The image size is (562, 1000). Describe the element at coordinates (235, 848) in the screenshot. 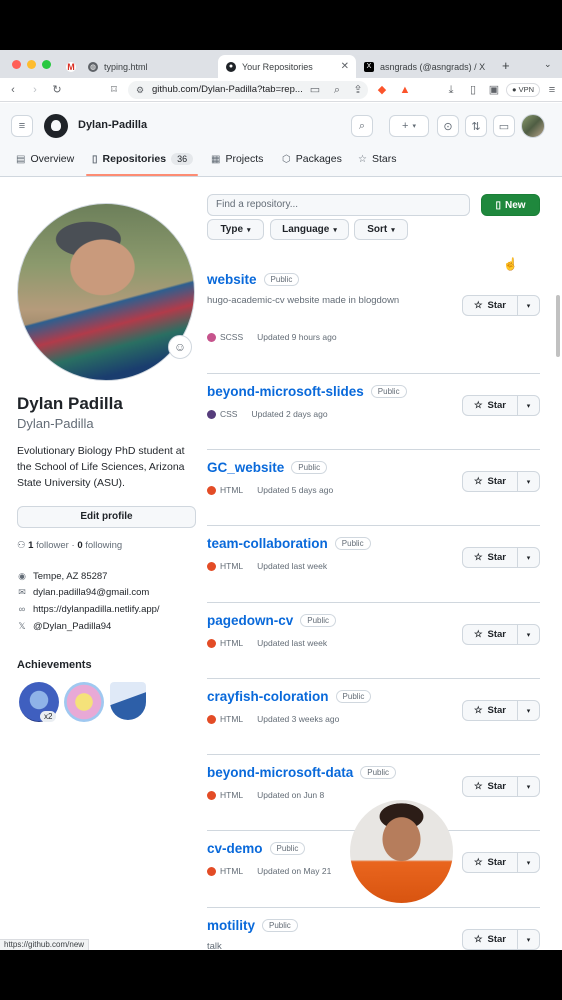

I see `repo-name-link: cv-demo` at that location.